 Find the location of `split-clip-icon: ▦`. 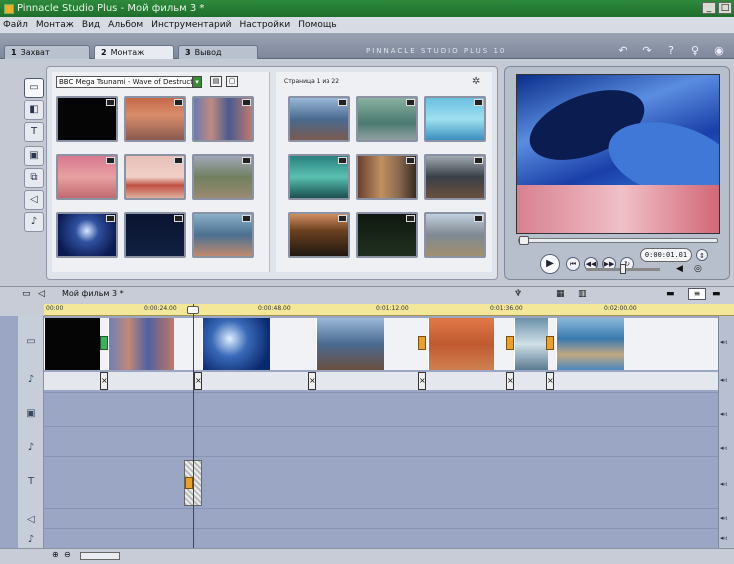

split-clip-icon: ▦ is located at coordinates (560, 294).